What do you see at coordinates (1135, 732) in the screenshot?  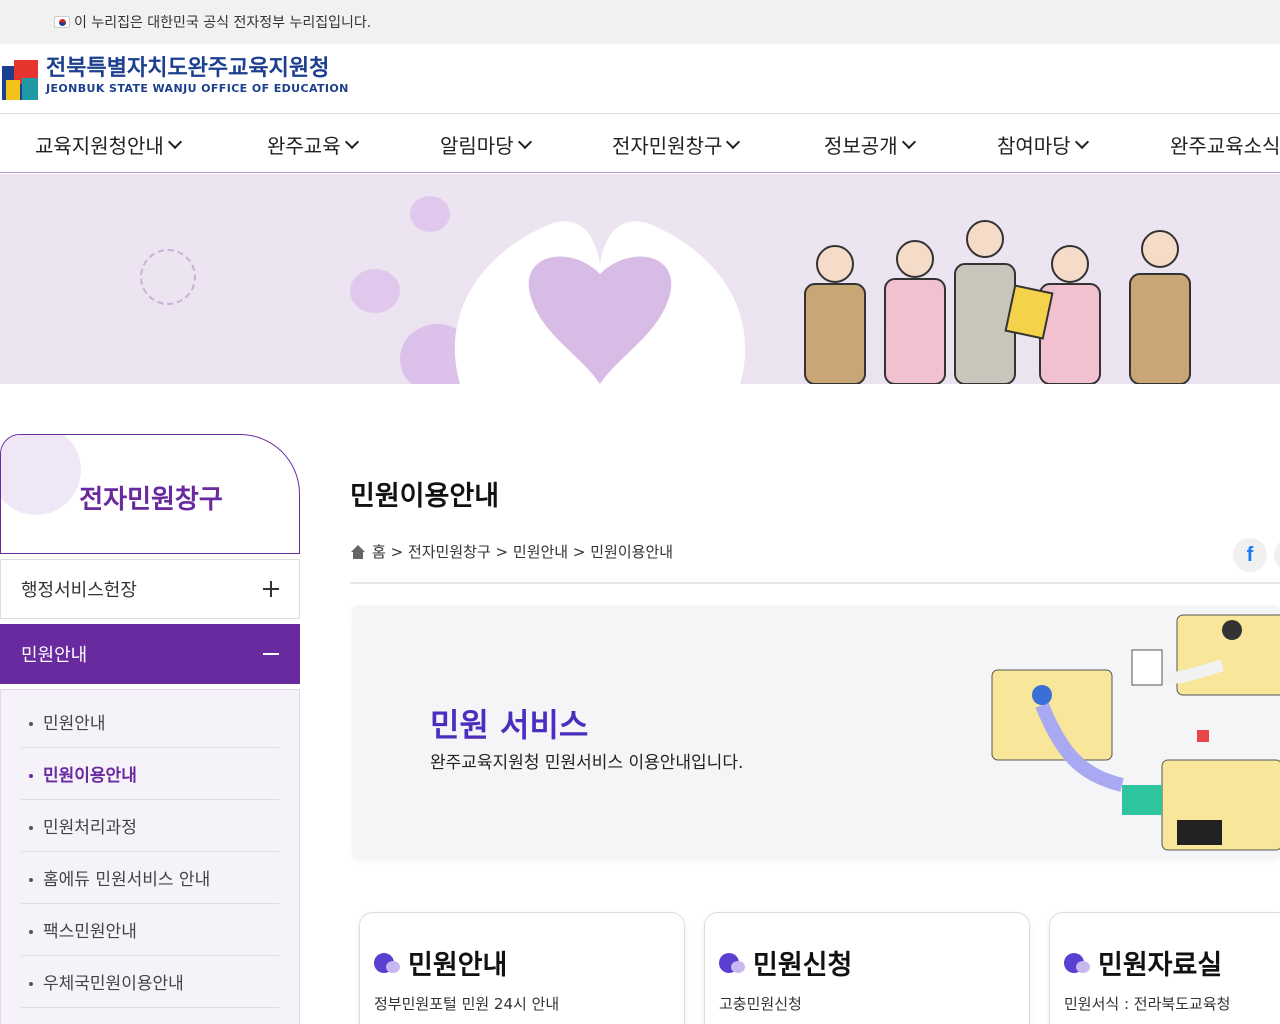 I see `service-illustration` at bounding box center [1135, 732].